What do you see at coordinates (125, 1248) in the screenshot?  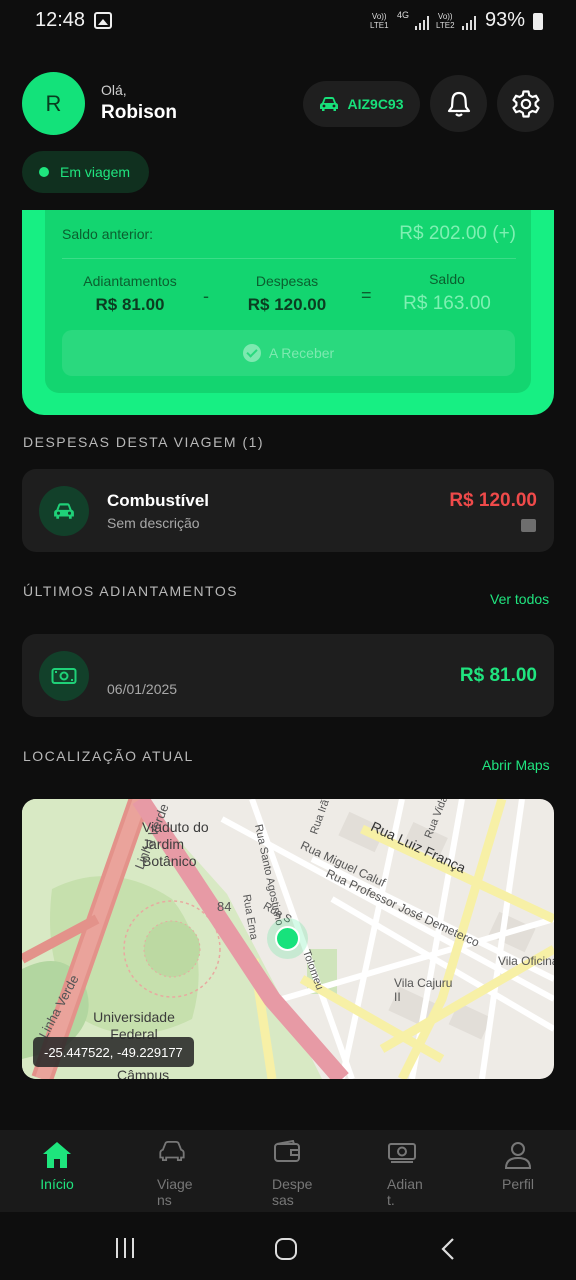 I see `recent-apps-icon` at bounding box center [125, 1248].